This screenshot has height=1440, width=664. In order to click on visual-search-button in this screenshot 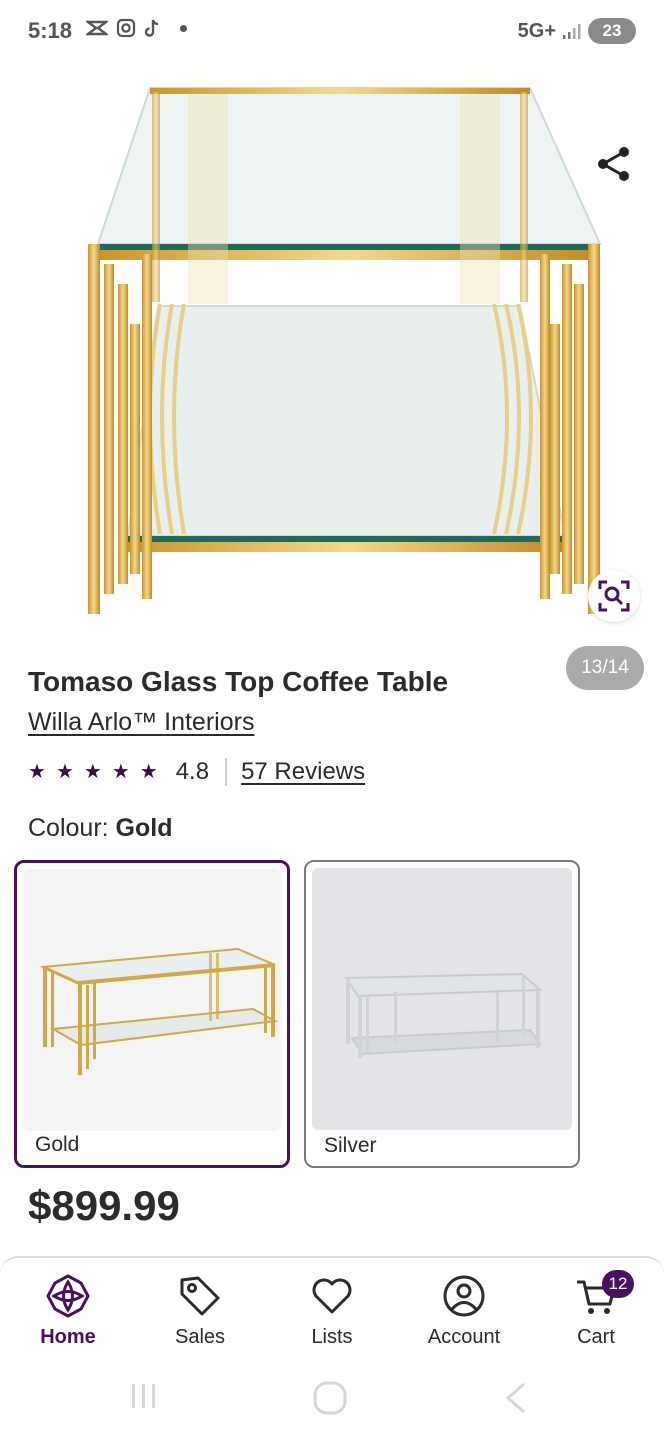, I will do `click(614, 596)`.